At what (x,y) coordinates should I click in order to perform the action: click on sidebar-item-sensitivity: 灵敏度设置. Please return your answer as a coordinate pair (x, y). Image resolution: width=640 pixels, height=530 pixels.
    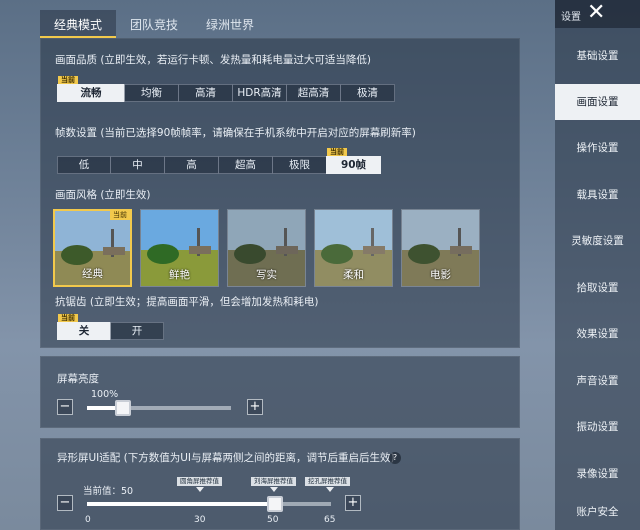
    Looking at the image, I should click on (597, 241).